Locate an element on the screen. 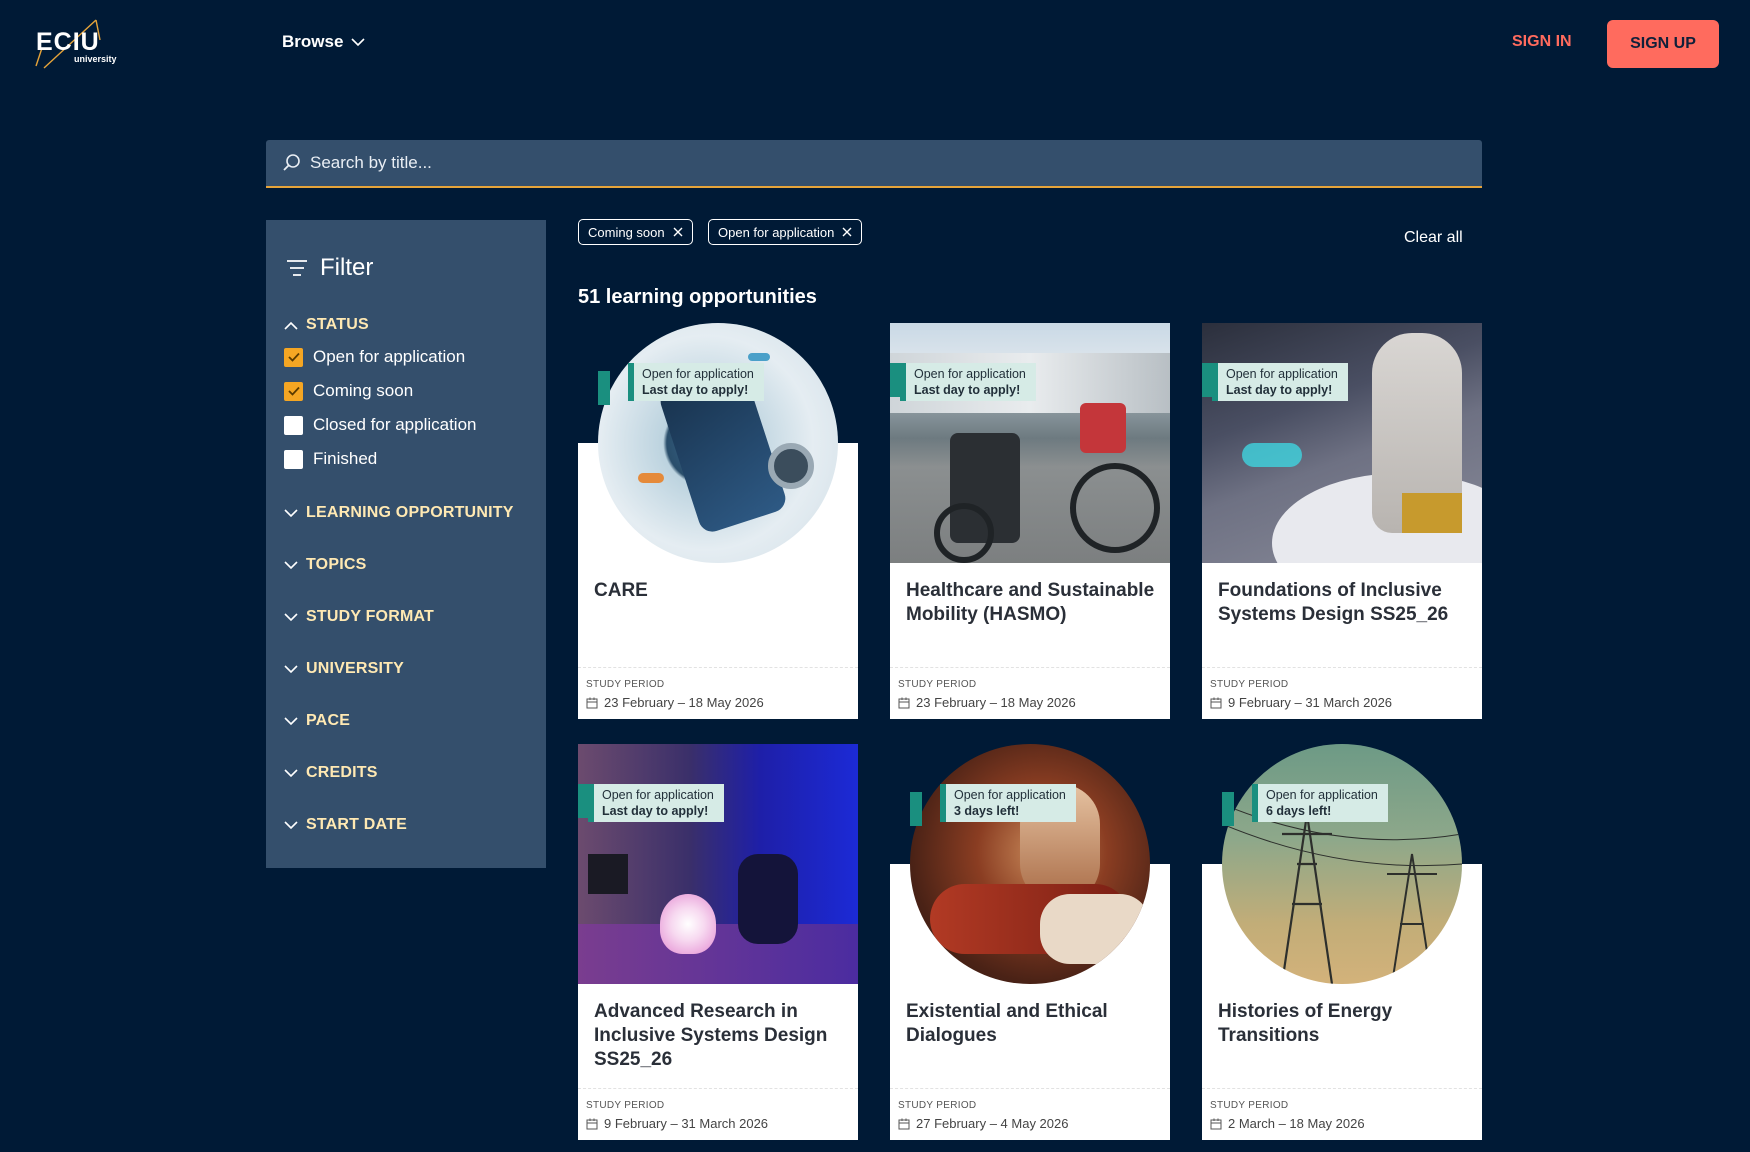  sign-in-link: SIGN IN is located at coordinates (1542, 42).